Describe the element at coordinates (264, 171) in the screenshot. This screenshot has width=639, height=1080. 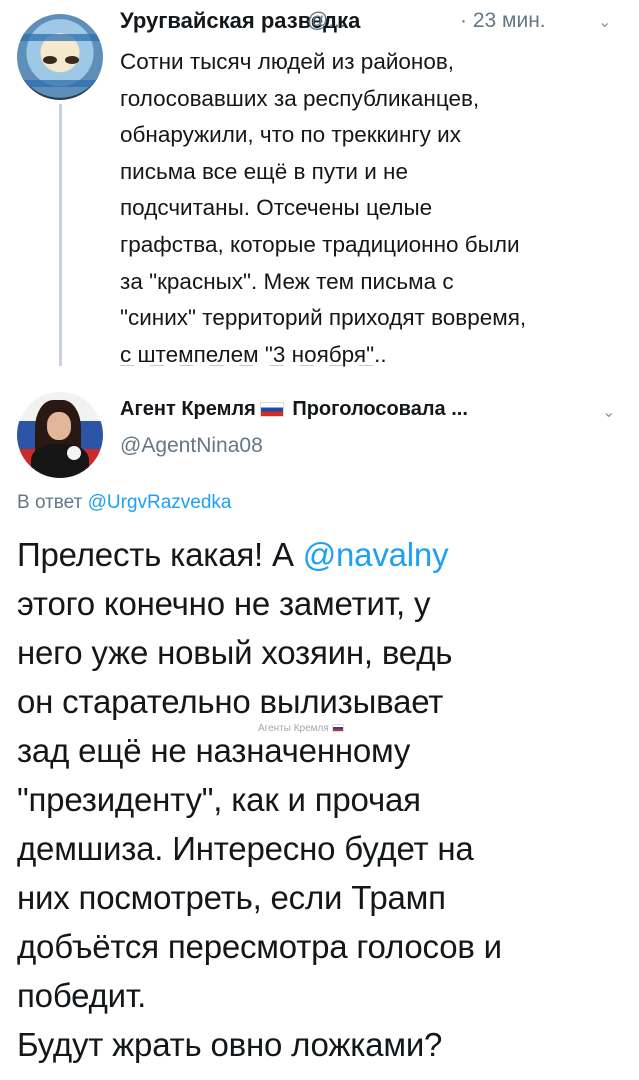
I see `text-line: письма все ещё в пути и не` at that location.